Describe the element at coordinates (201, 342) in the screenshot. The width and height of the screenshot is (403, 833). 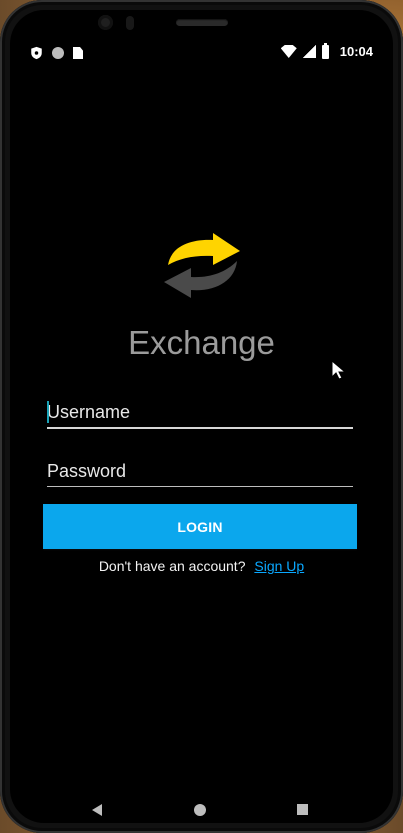
I see `app-title: Exchange` at that location.